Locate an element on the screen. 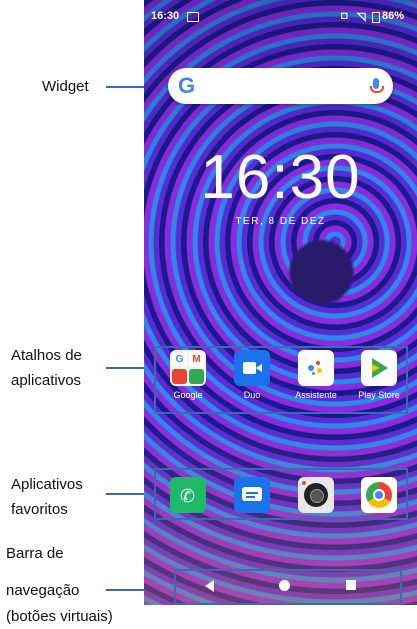 Image resolution: width=417 pixels, height=629 pixels. battery-icon is located at coordinates (376, 17).